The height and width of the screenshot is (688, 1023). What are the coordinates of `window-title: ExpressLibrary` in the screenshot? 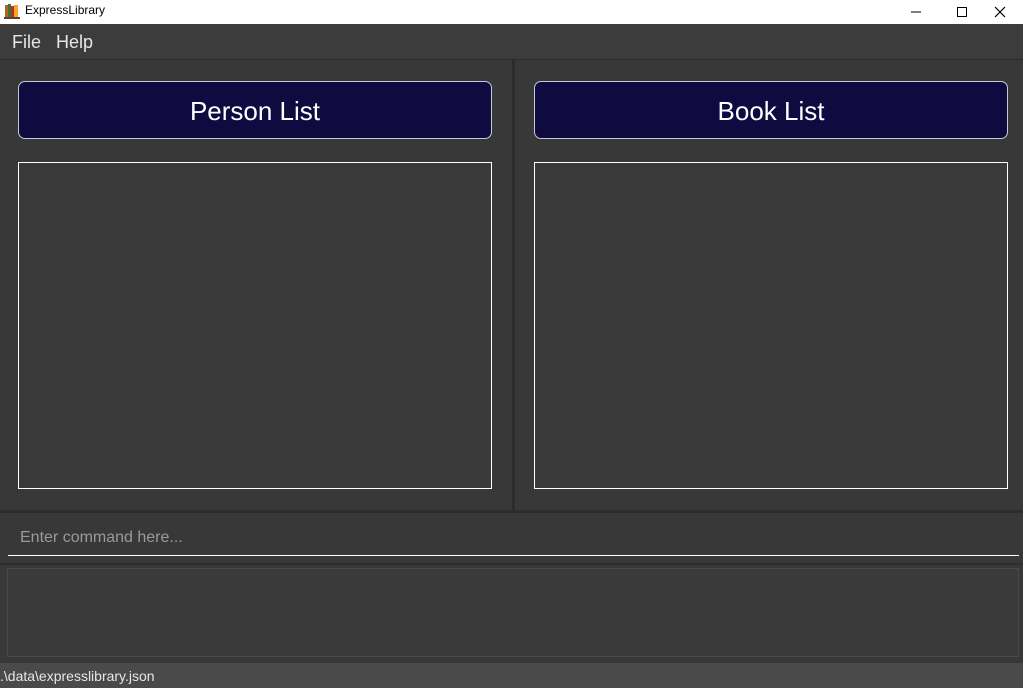 It's located at (65, 10).